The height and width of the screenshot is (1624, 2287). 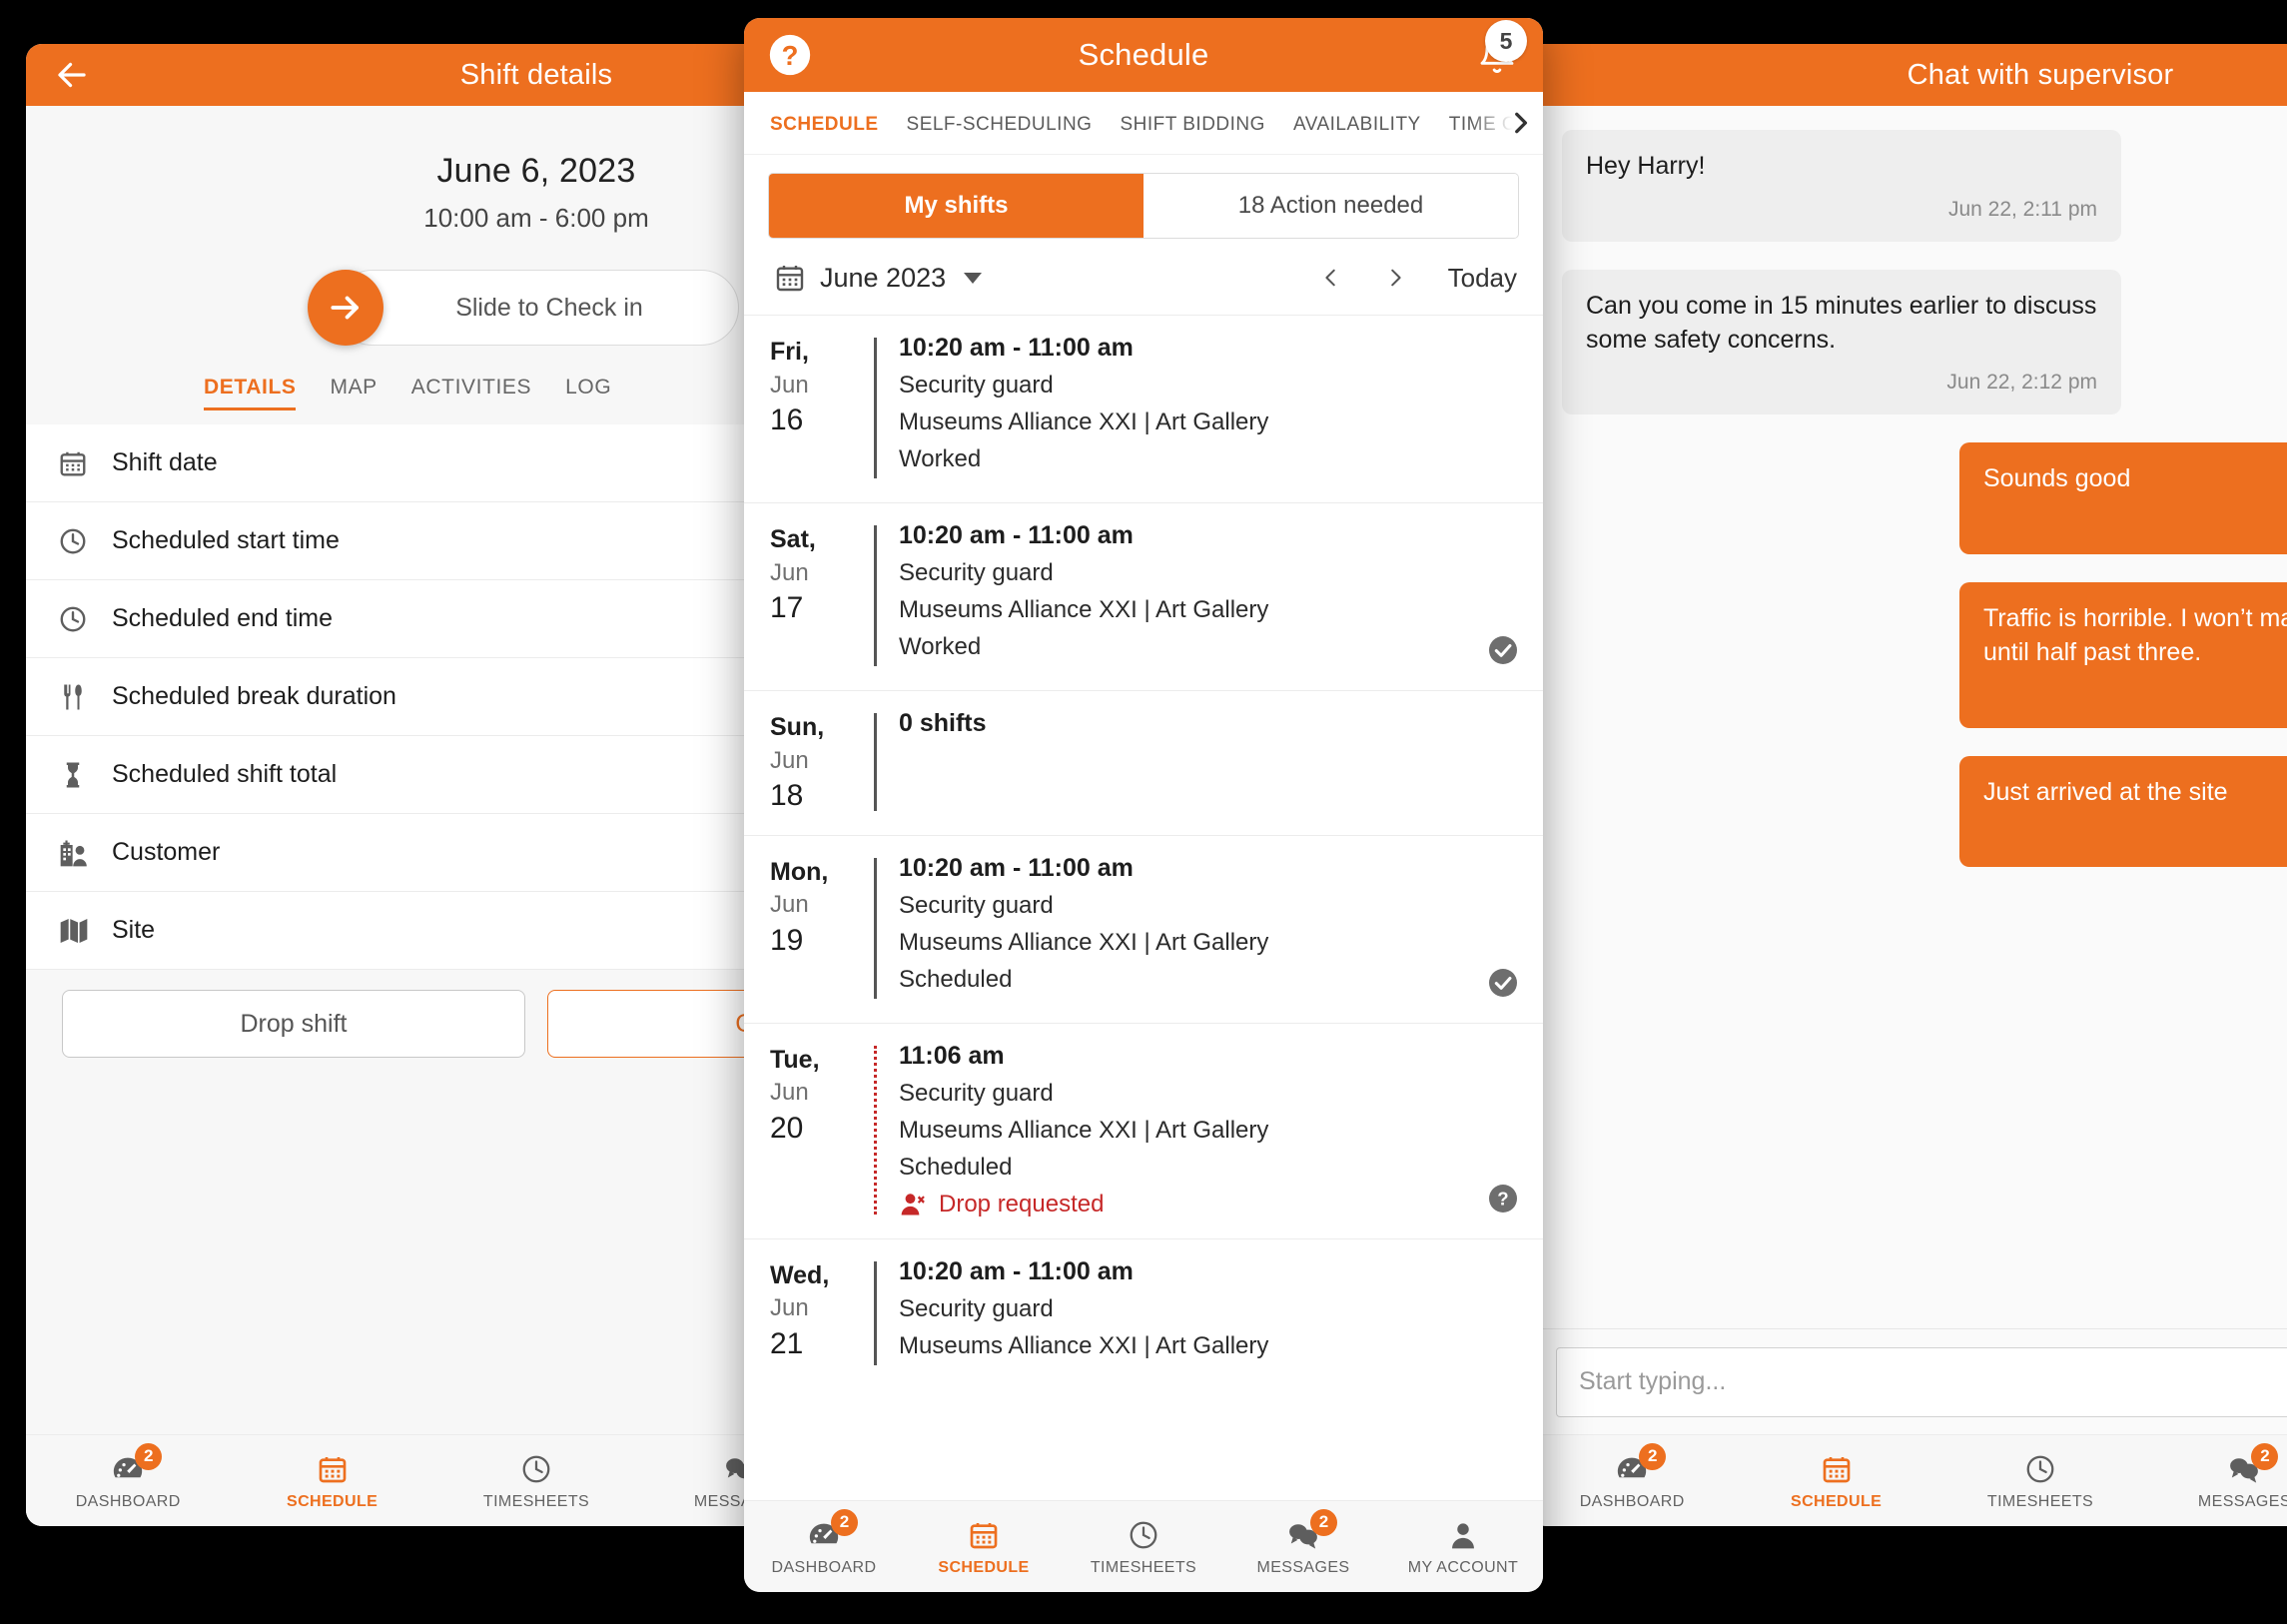 I want to click on shift-day: 18, so click(x=787, y=796).